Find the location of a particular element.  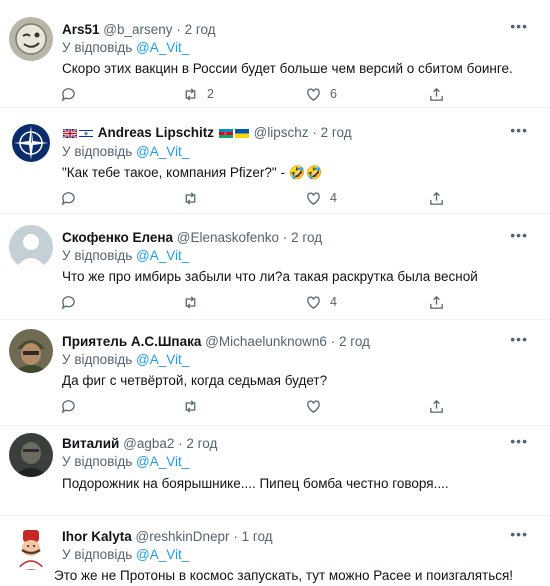

author-handle: @reshkinDnepr is located at coordinates (183, 536).